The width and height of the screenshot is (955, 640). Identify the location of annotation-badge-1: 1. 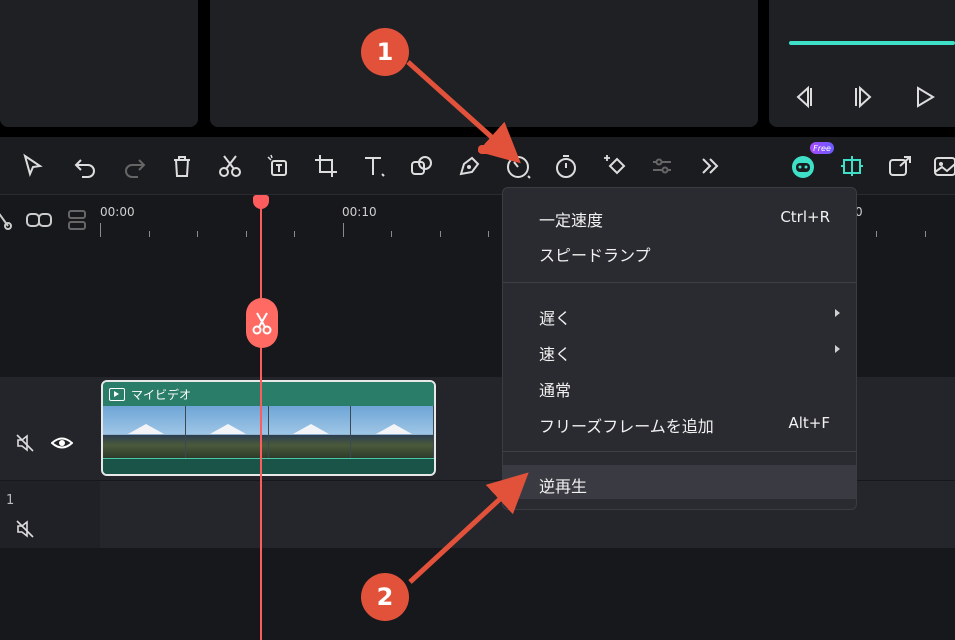
(385, 52).